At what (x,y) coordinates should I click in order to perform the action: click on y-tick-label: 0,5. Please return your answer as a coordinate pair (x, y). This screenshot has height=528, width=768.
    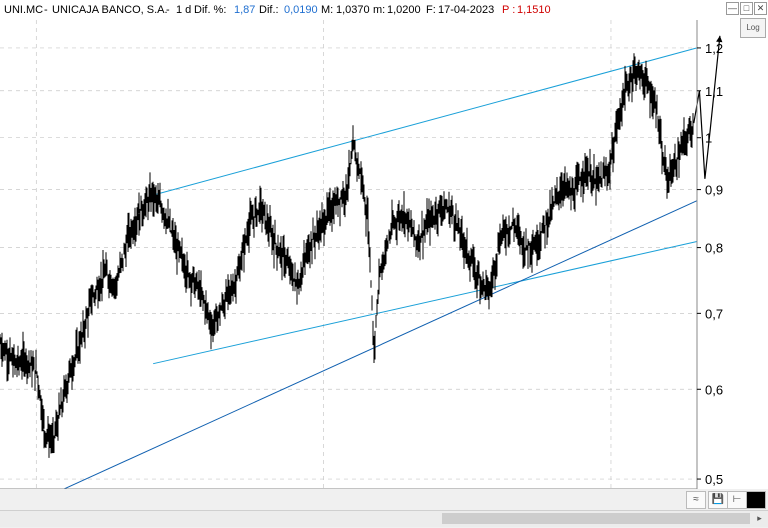
    Looking at the image, I should click on (714, 479).